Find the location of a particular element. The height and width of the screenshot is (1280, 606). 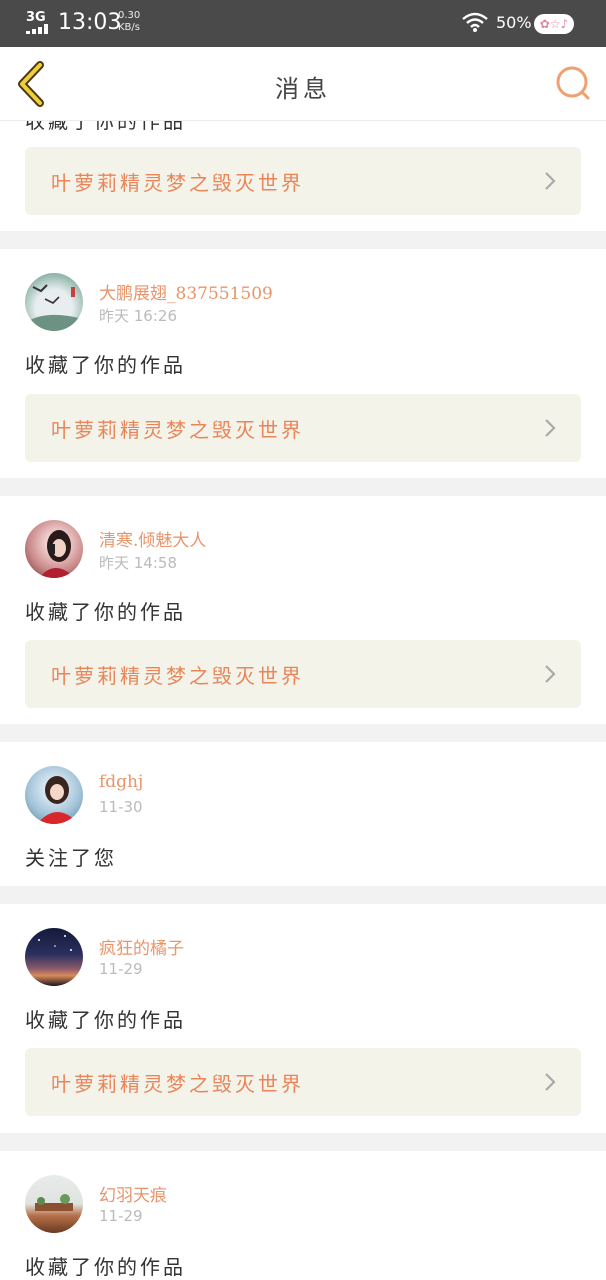

clock: 13:03 is located at coordinates (90, 22).